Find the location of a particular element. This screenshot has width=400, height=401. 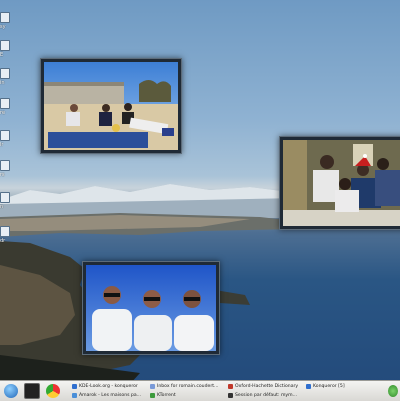

desktop-icon: lr is located at coordinates (7, 139).